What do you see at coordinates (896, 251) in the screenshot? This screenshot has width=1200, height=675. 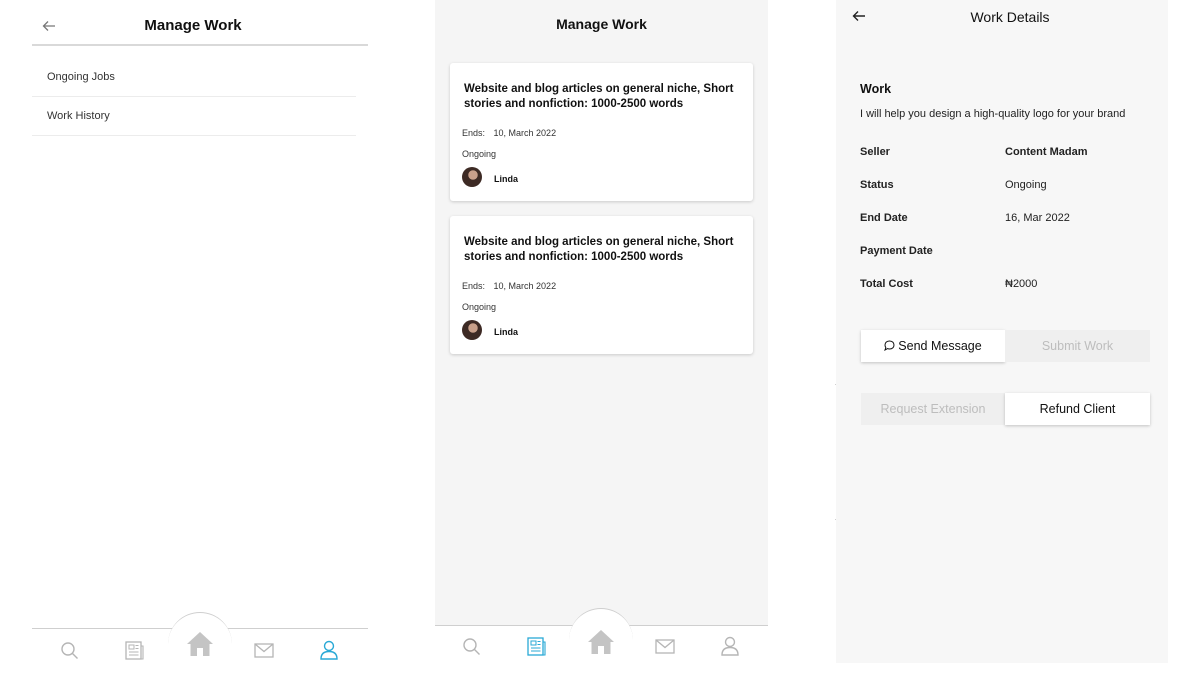 I see `detail-label: Payment Date` at bounding box center [896, 251].